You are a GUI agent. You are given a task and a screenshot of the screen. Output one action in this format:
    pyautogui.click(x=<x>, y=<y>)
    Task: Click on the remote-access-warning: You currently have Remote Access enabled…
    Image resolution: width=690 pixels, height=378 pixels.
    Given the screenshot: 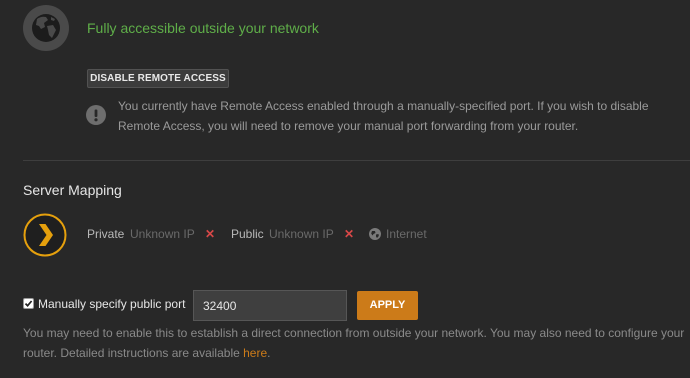 What is the action you would take?
    pyautogui.click(x=383, y=116)
    